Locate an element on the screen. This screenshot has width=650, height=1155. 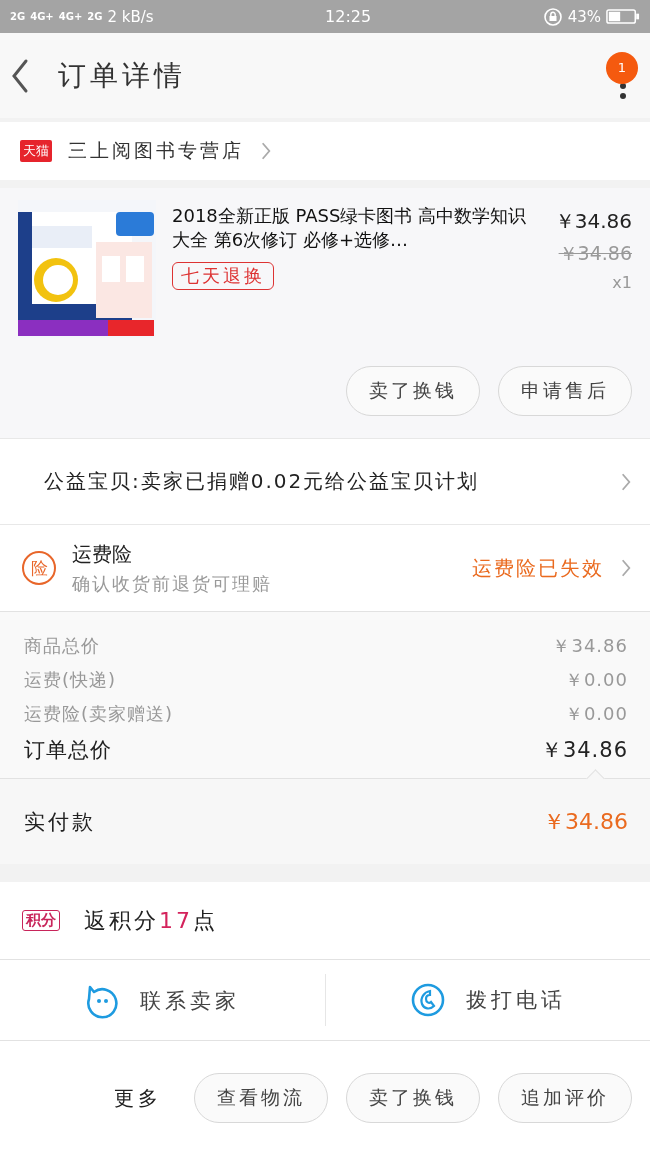
notification-badge: 1 is located at coordinates (622, 67).